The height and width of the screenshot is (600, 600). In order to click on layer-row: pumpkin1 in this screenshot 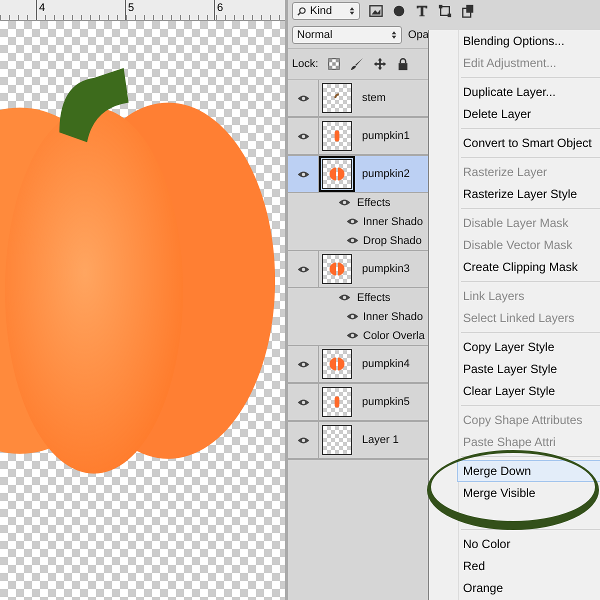, I will do `click(358, 136)`.